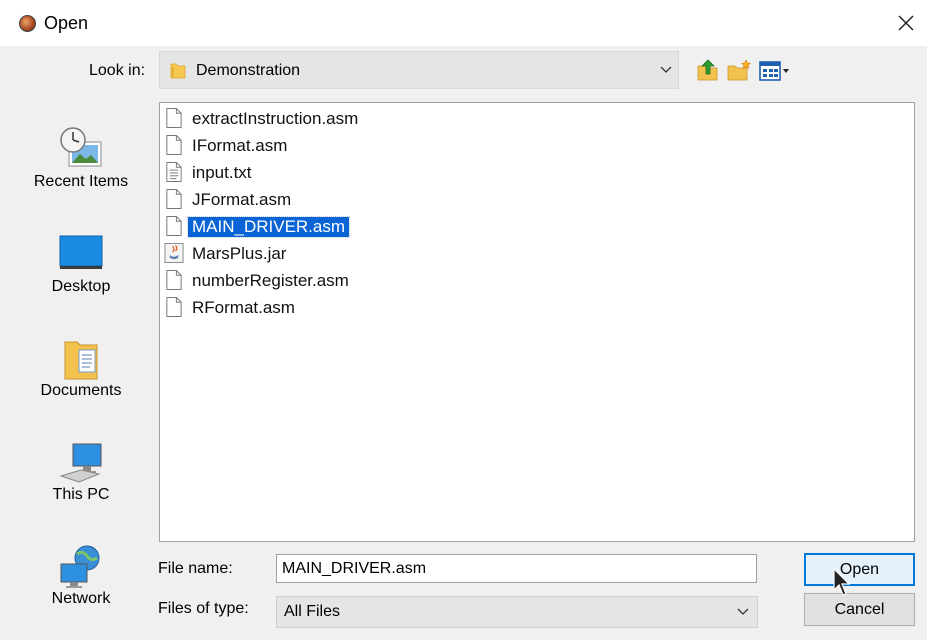 Image resolution: width=927 pixels, height=644 pixels. I want to click on text-file-icon, so click(174, 172).